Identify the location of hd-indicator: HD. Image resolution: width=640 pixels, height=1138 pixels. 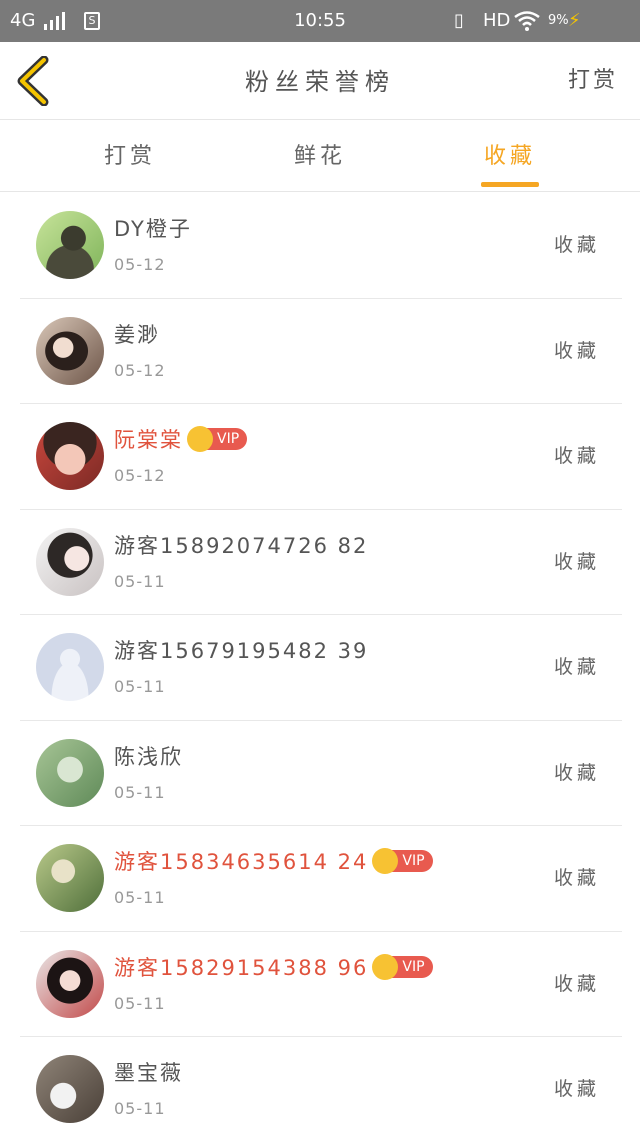
(497, 20).